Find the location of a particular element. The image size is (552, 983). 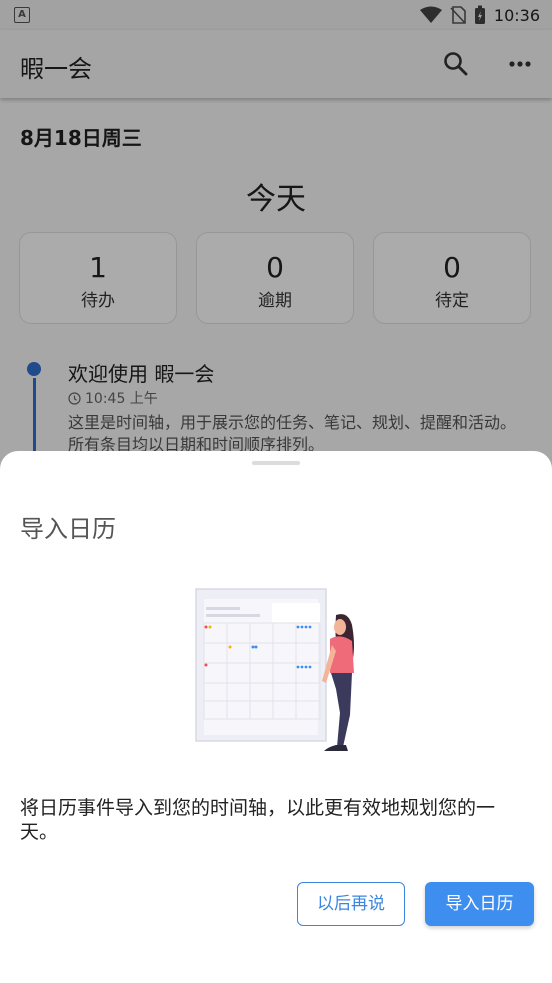

import-calendar-button: 导入日历 is located at coordinates (479, 904).